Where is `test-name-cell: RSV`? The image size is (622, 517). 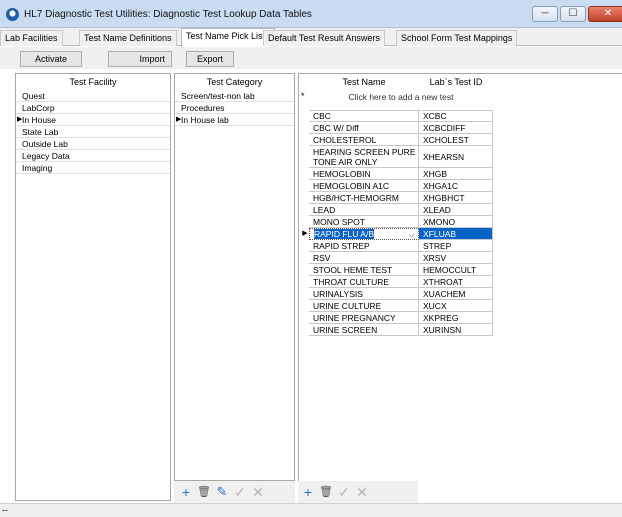
test-name-cell: RSV is located at coordinates (364, 258).